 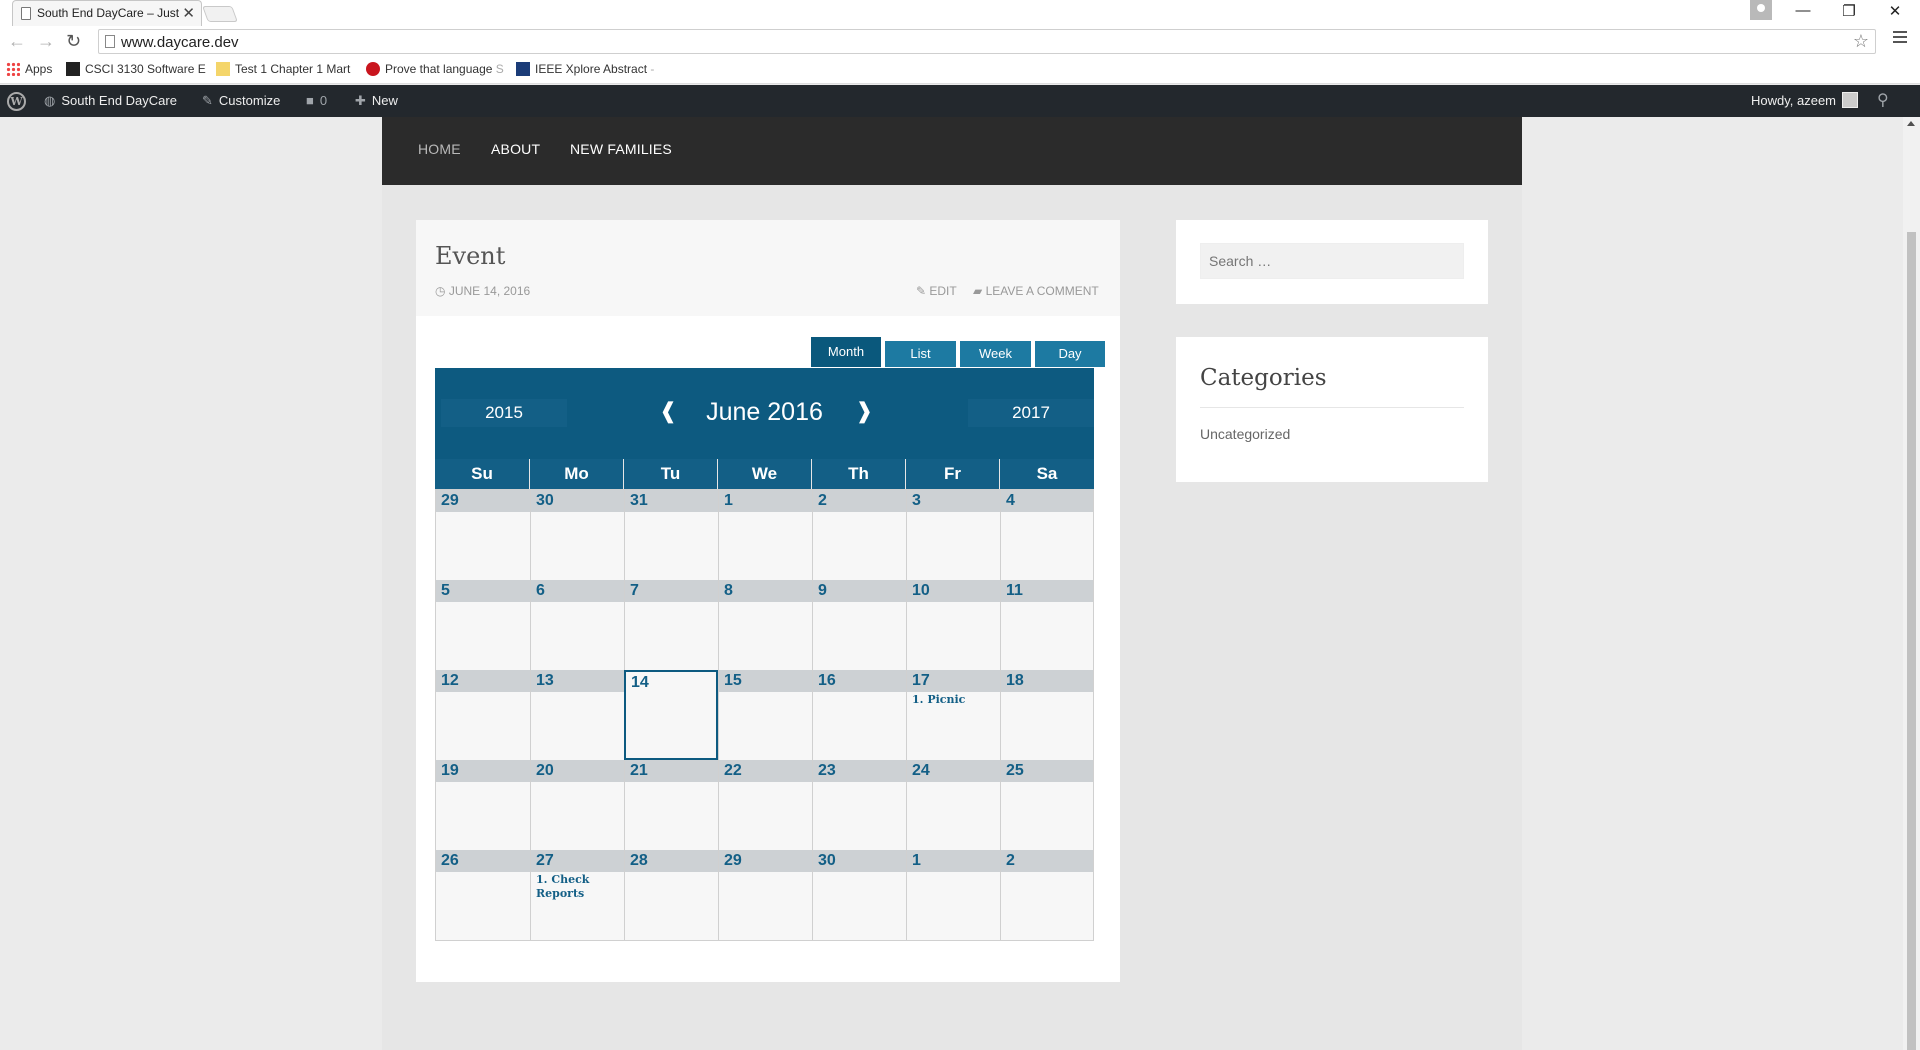 What do you see at coordinates (1911, 641) in the screenshot?
I see `scrollbar-thumb` at bounding box center [1911, 641].